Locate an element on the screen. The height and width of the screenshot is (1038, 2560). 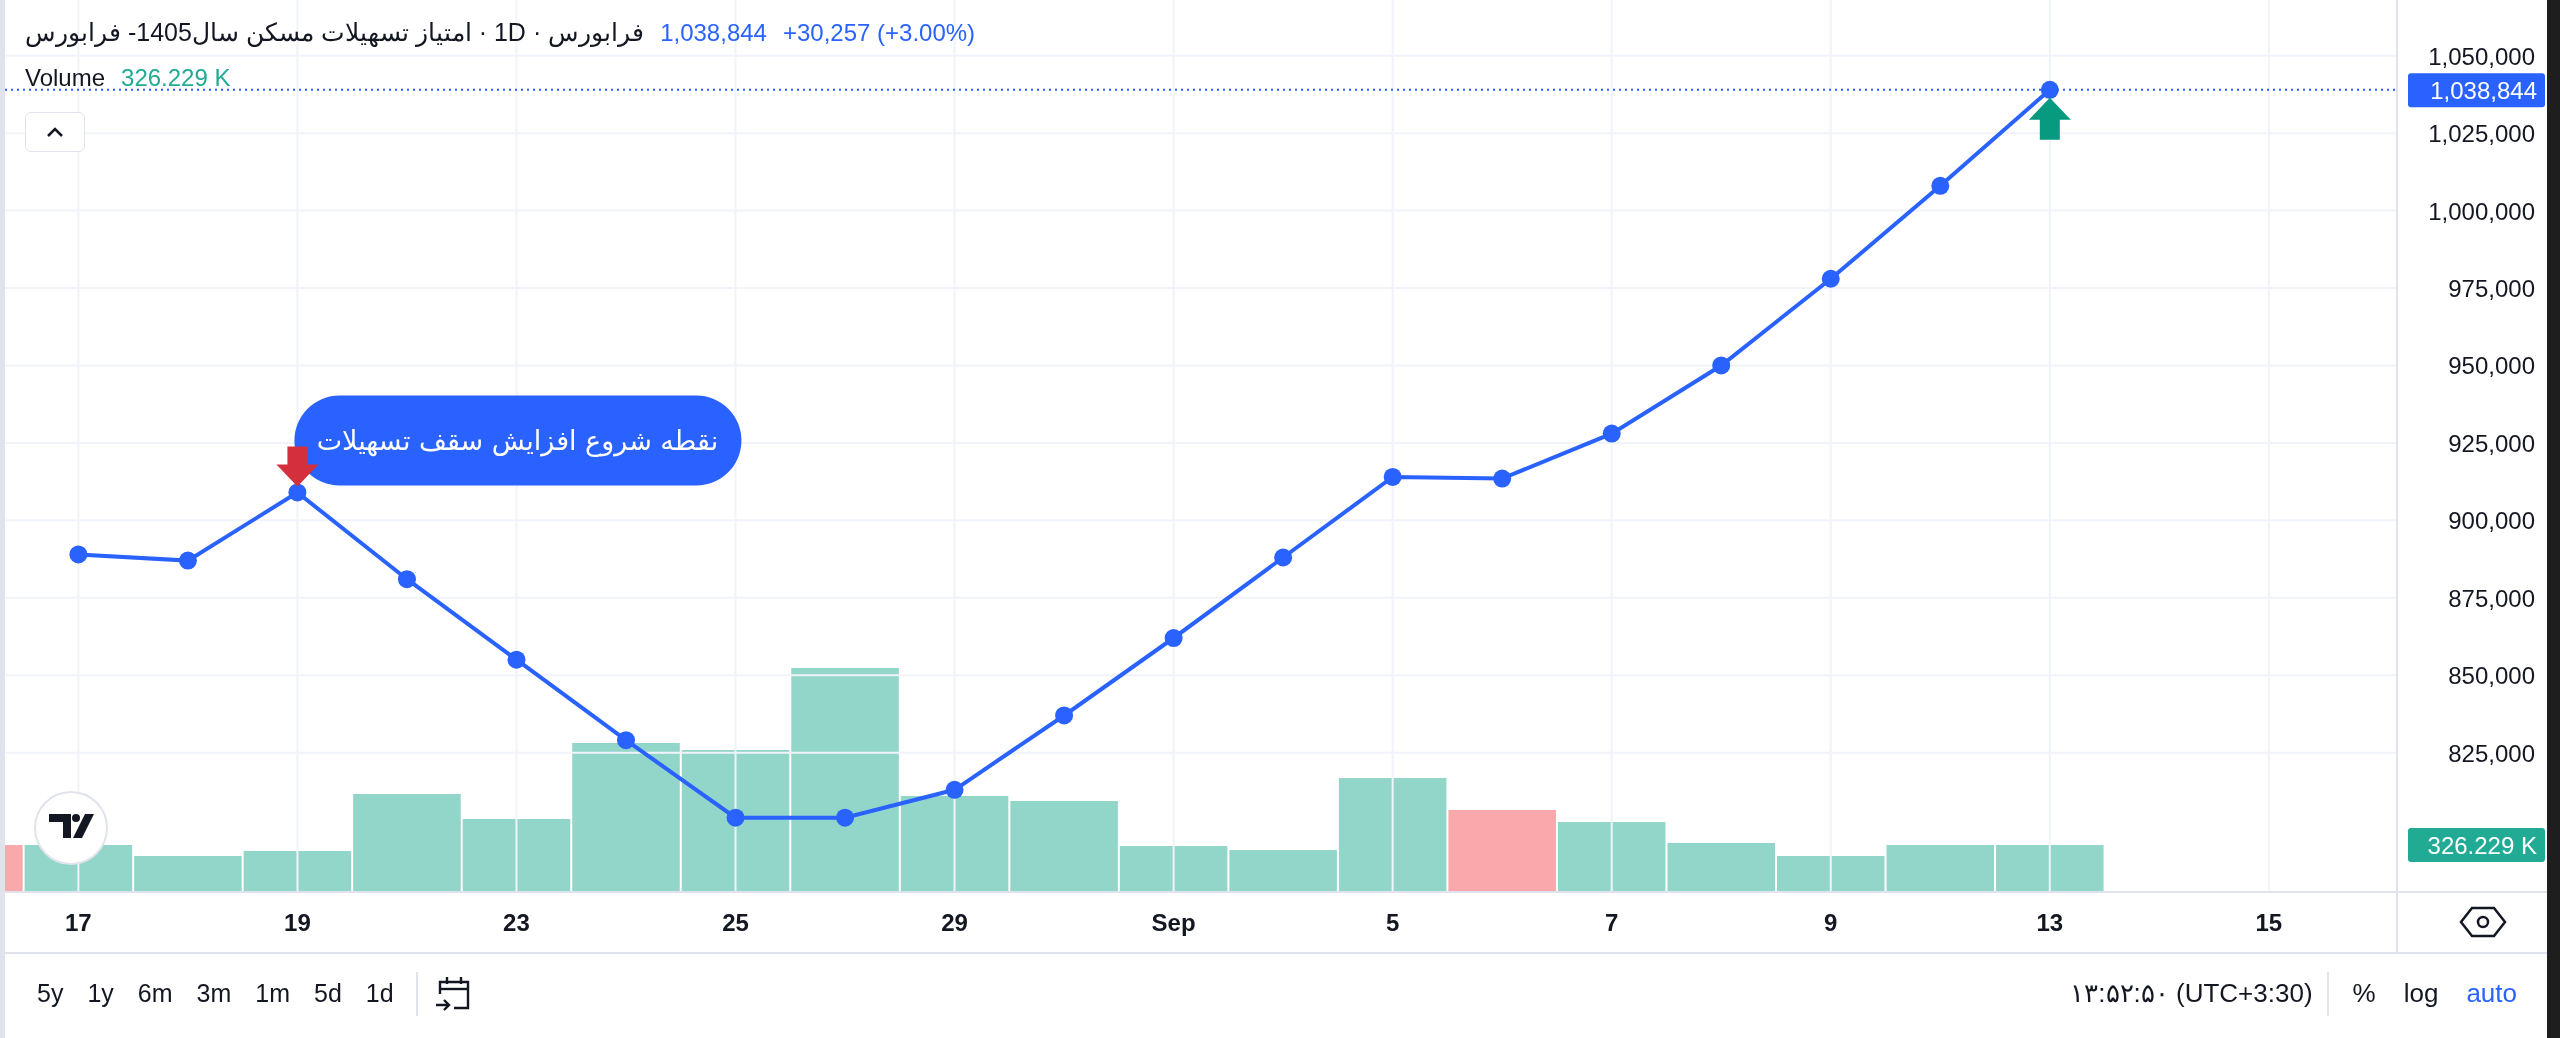
price-tick: 975,000 is located at coordinates (2491, 289).